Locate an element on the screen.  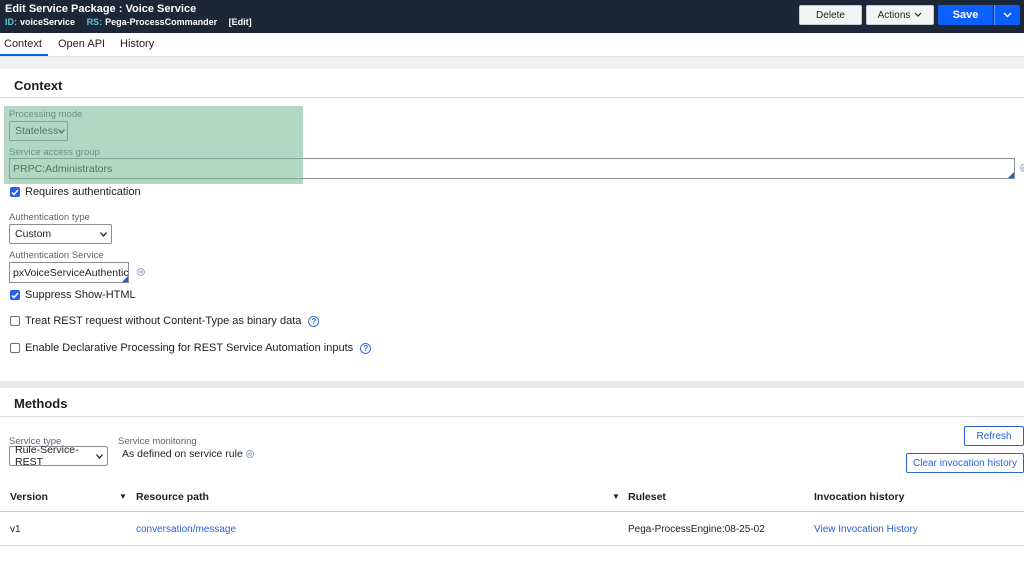
resource-path-link: conversation/message is located at coordinates (186, 529).